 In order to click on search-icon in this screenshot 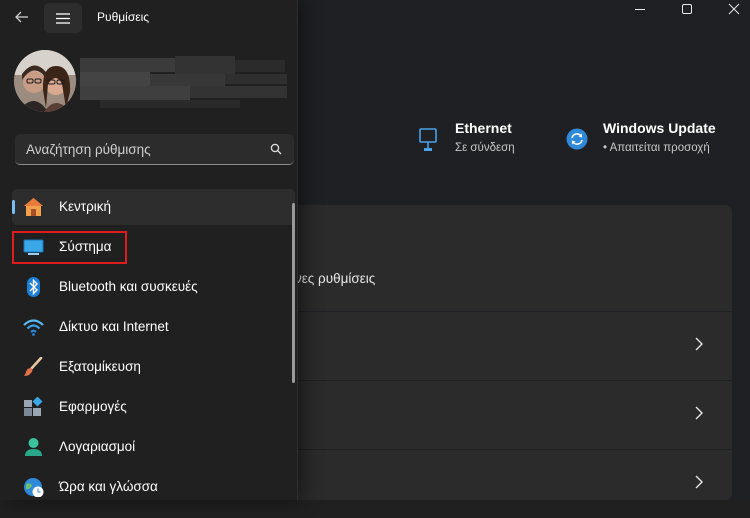, I will do `click(276, 149)`.